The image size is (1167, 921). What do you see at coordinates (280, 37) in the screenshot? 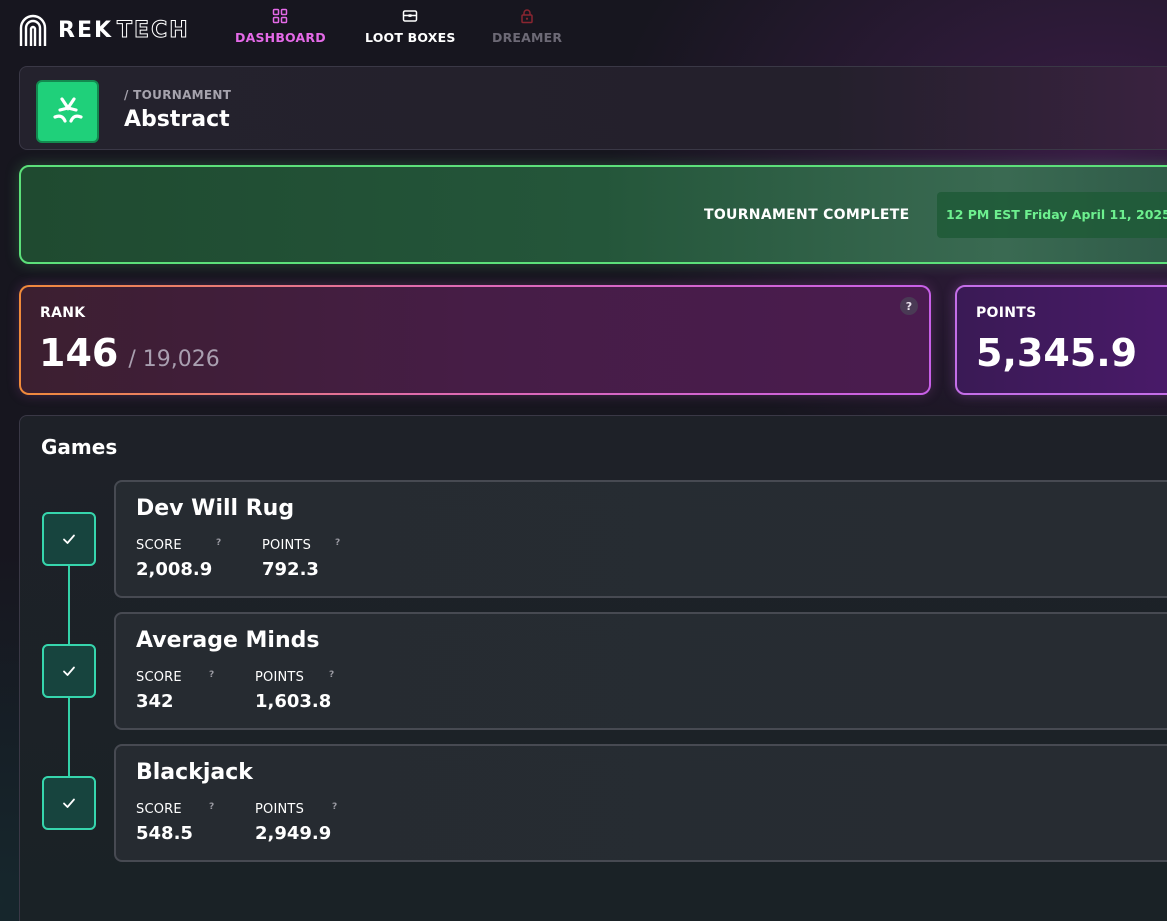
I see `nav-dashboard-label: DASHBOARD` at bounding box center [280, 37].